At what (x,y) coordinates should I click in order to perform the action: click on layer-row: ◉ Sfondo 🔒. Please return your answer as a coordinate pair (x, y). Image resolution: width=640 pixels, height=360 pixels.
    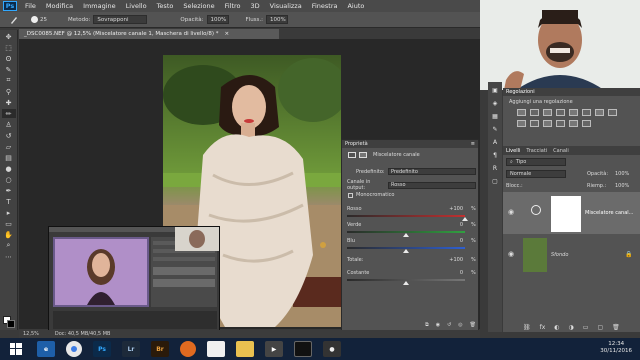
    Looking at the image, I should click on (571, 255).